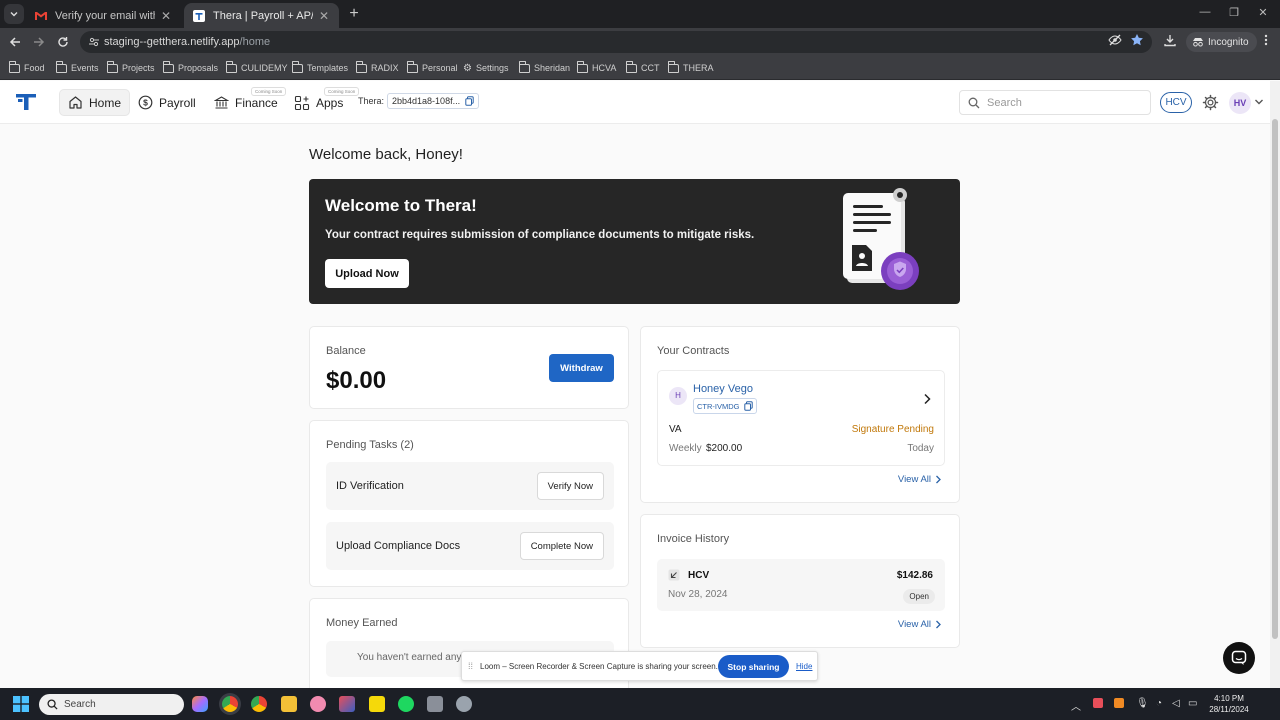 The width and height of the screenshot is (1280, 720). I want to click on settings-button, so click(1210, 102).